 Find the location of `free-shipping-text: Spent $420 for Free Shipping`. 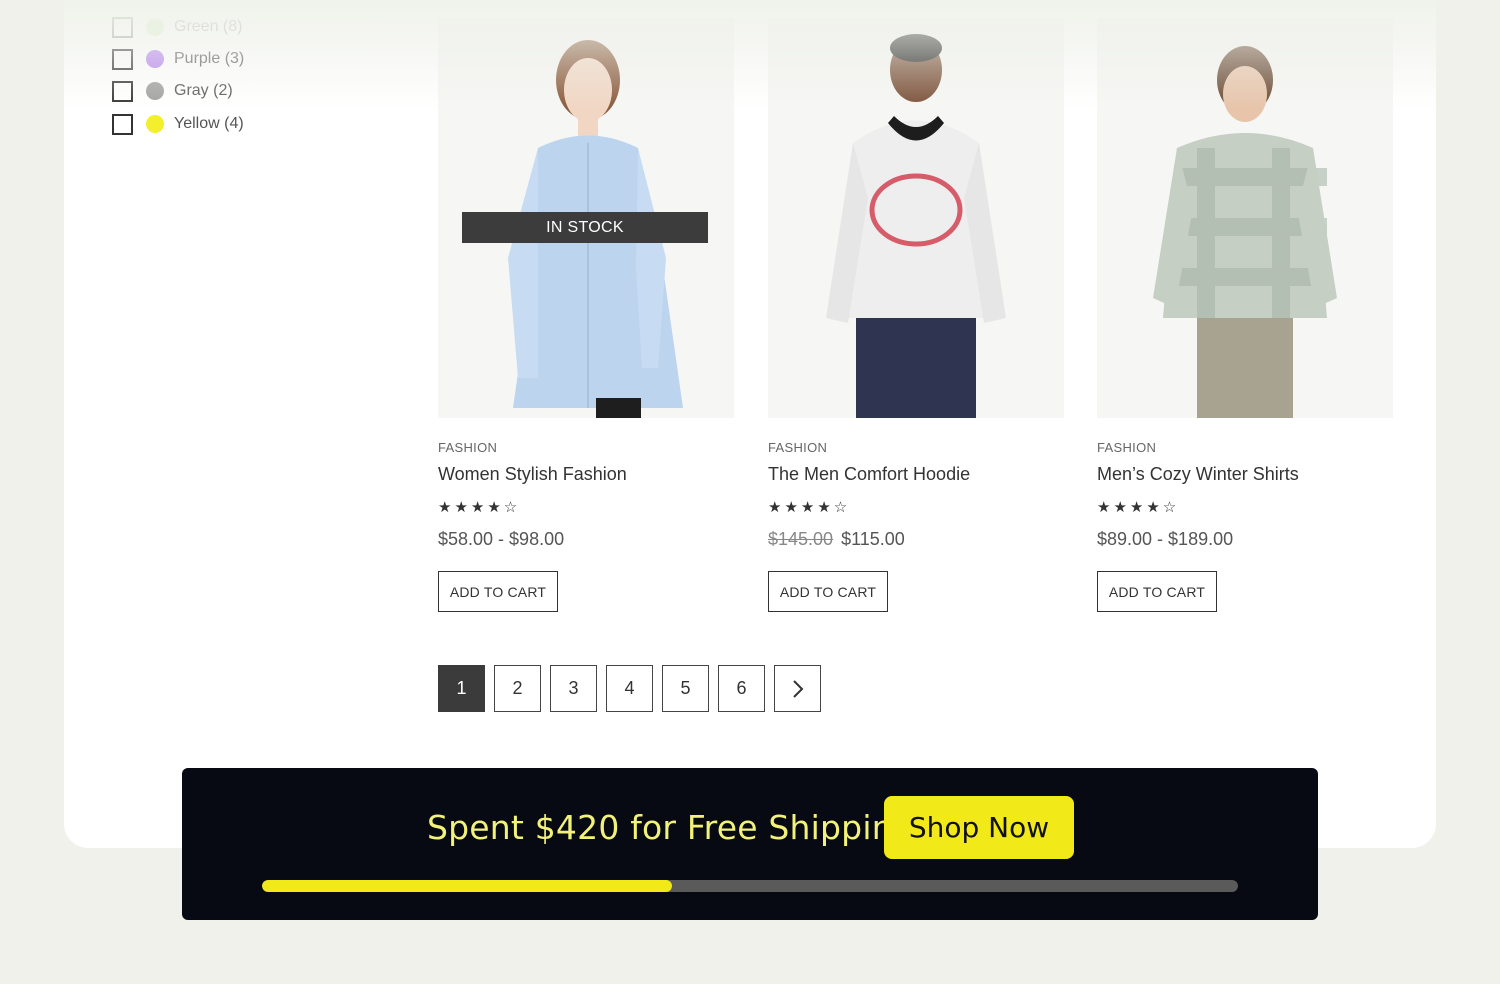

free-shipping-text: Spent $420 for Free Shipping is located at coordinates (670, 827).